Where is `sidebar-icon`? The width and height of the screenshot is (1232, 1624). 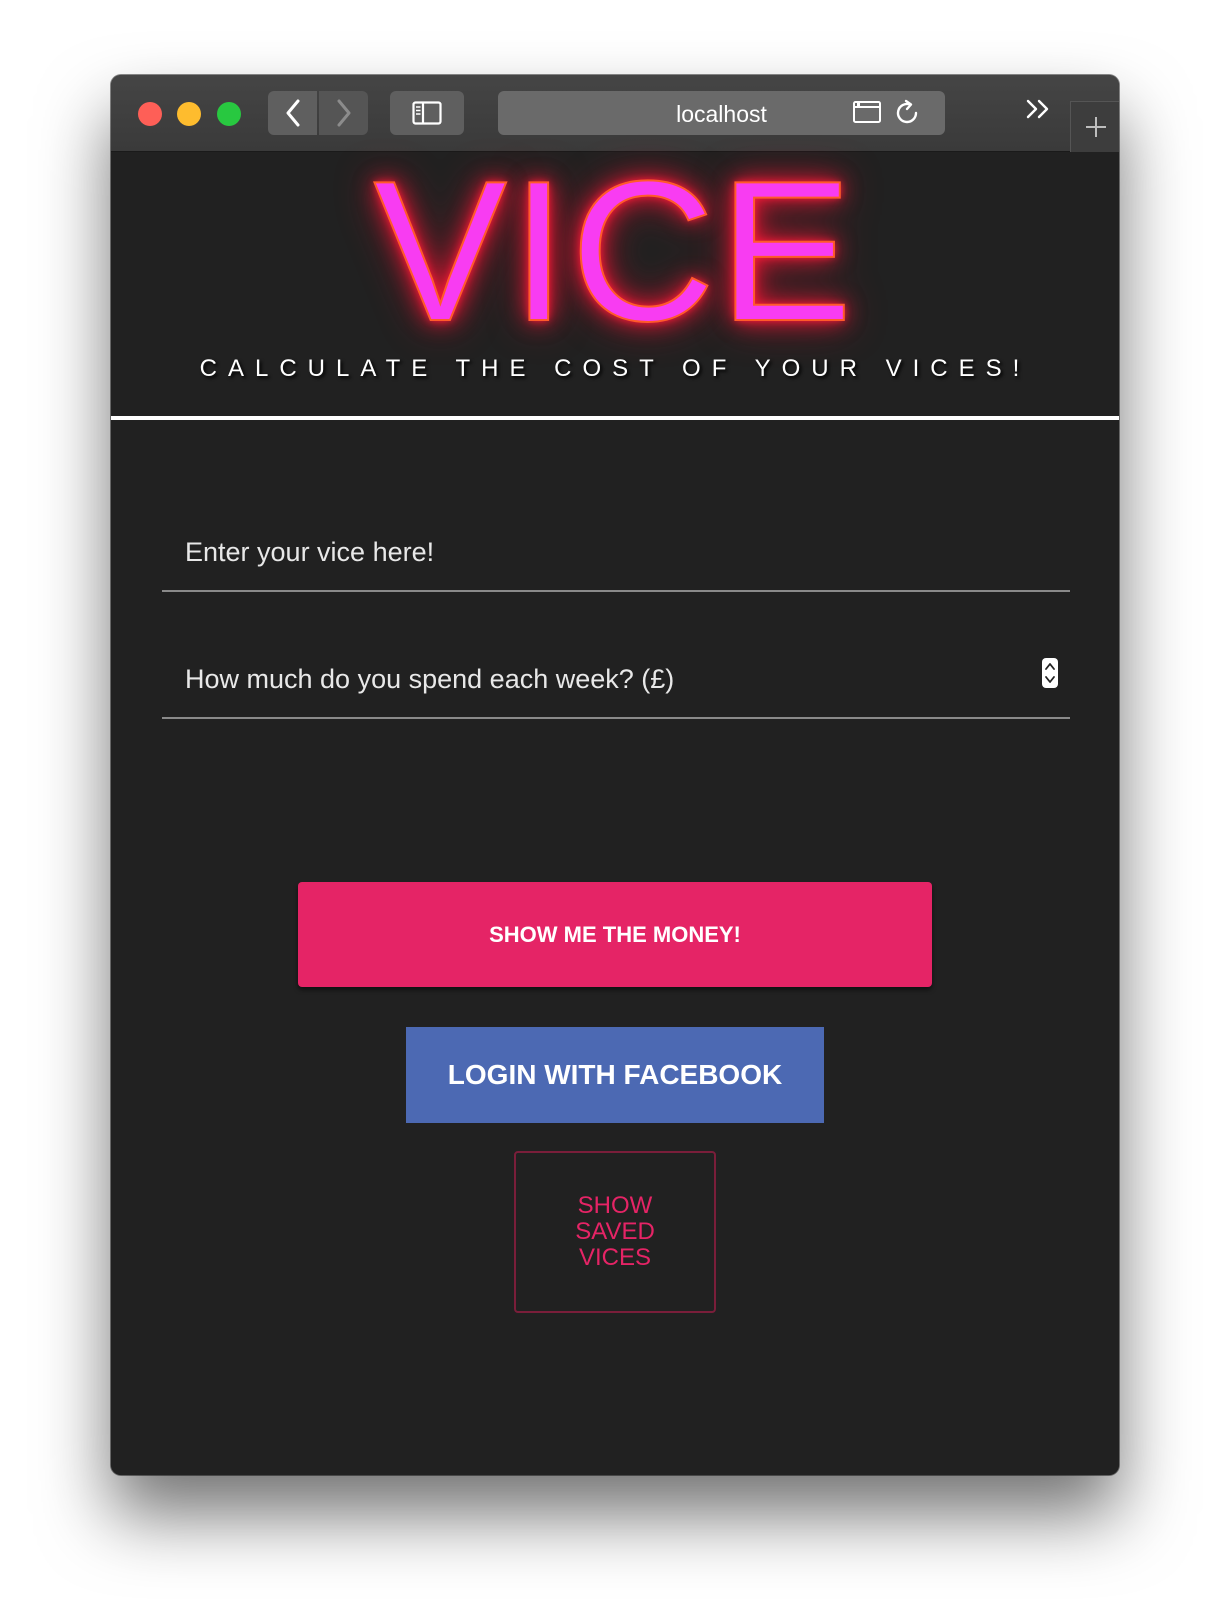 sidebar-icon is located at coordinates (427, 113).